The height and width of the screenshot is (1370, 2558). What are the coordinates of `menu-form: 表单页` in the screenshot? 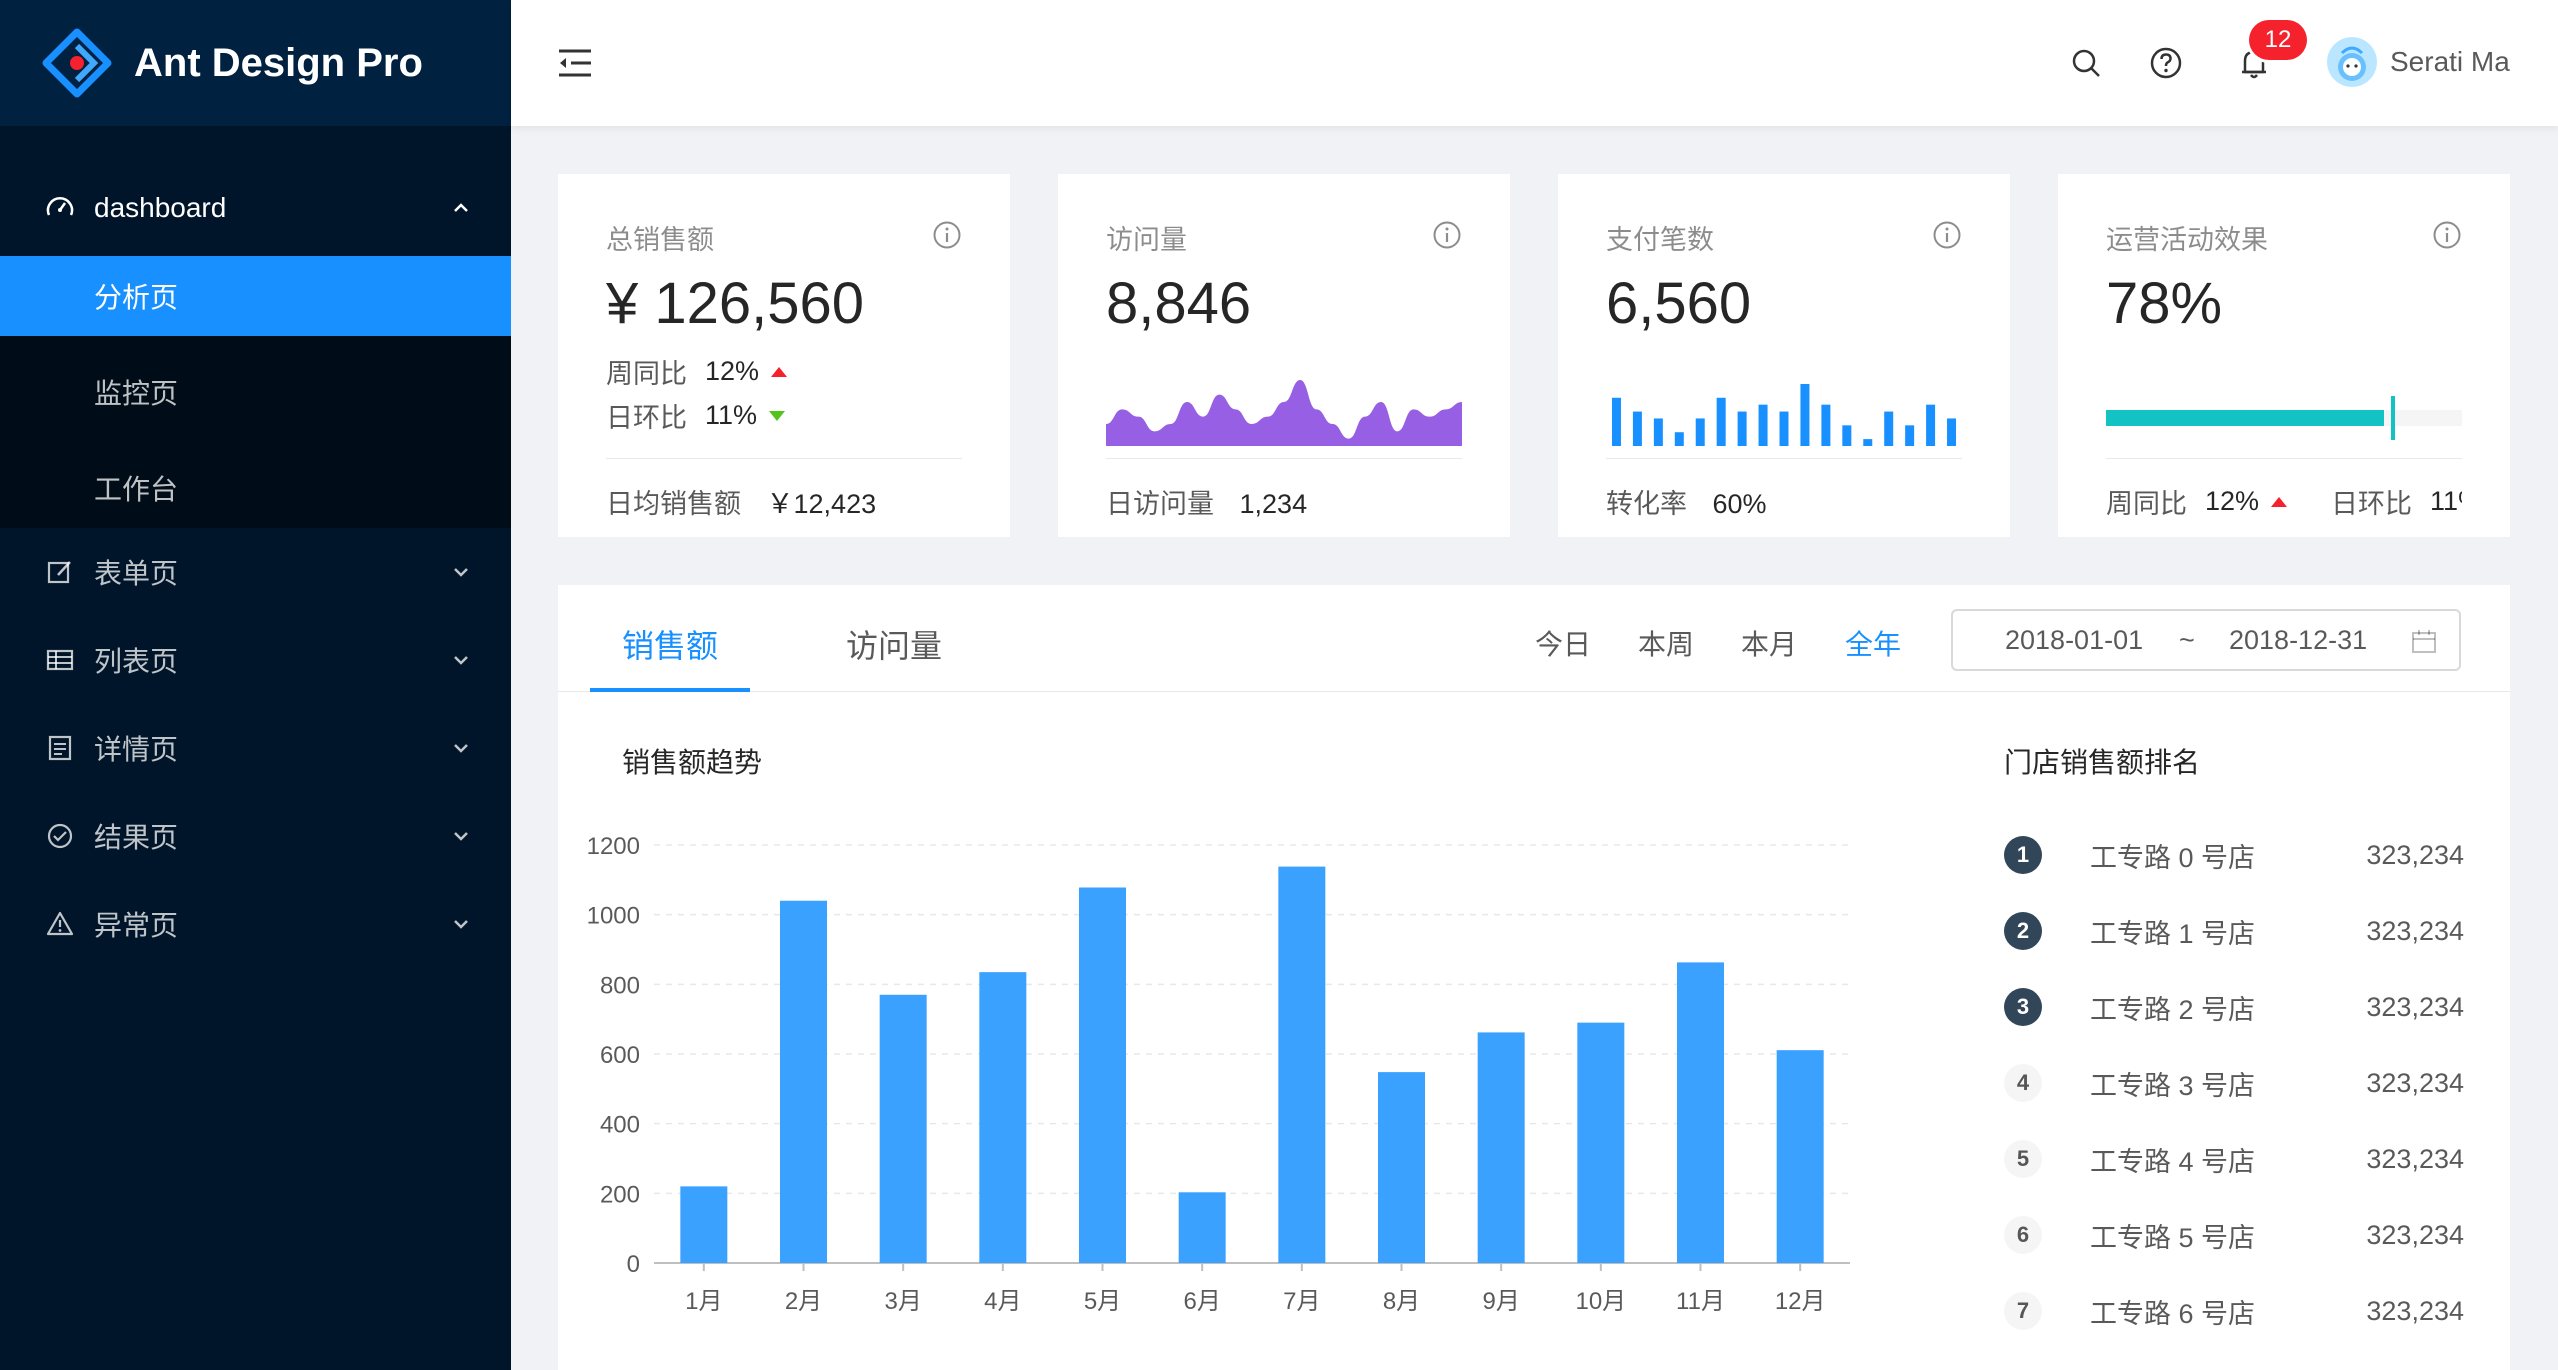 It's located at (255, 572).